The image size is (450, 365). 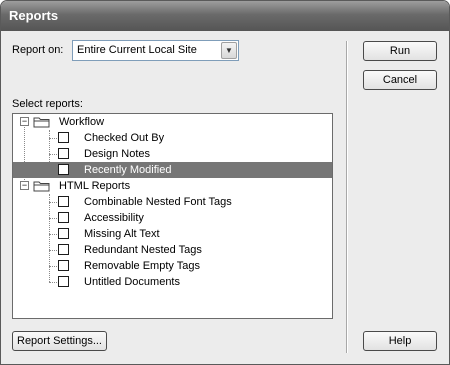 I want to click on tree-group-html-reports: − HTML Reports, so click(x=172, y=186).